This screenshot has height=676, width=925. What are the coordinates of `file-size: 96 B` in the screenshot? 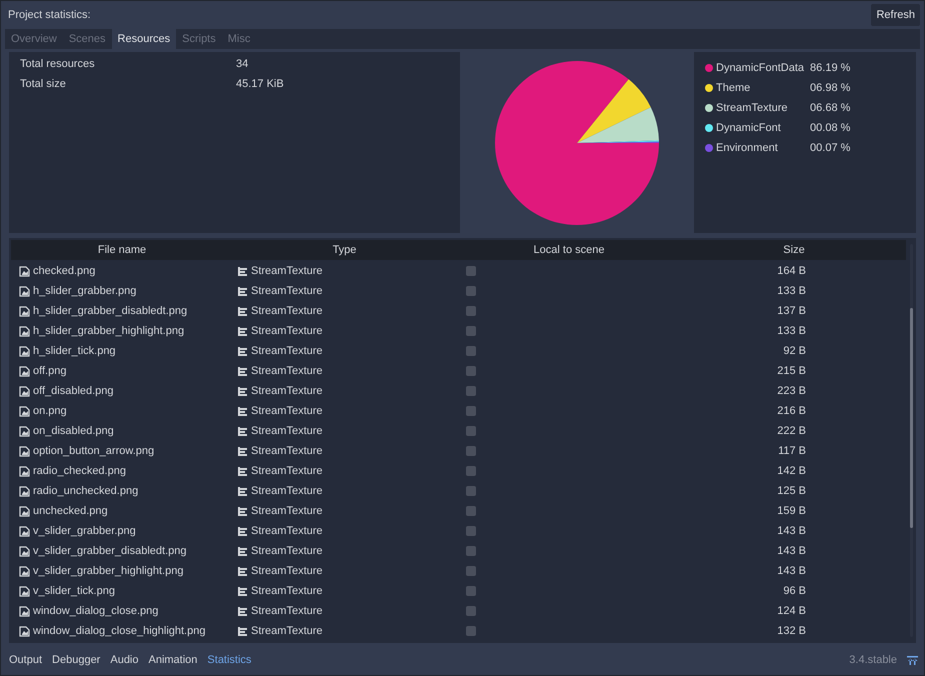 It's located at (794, 591).